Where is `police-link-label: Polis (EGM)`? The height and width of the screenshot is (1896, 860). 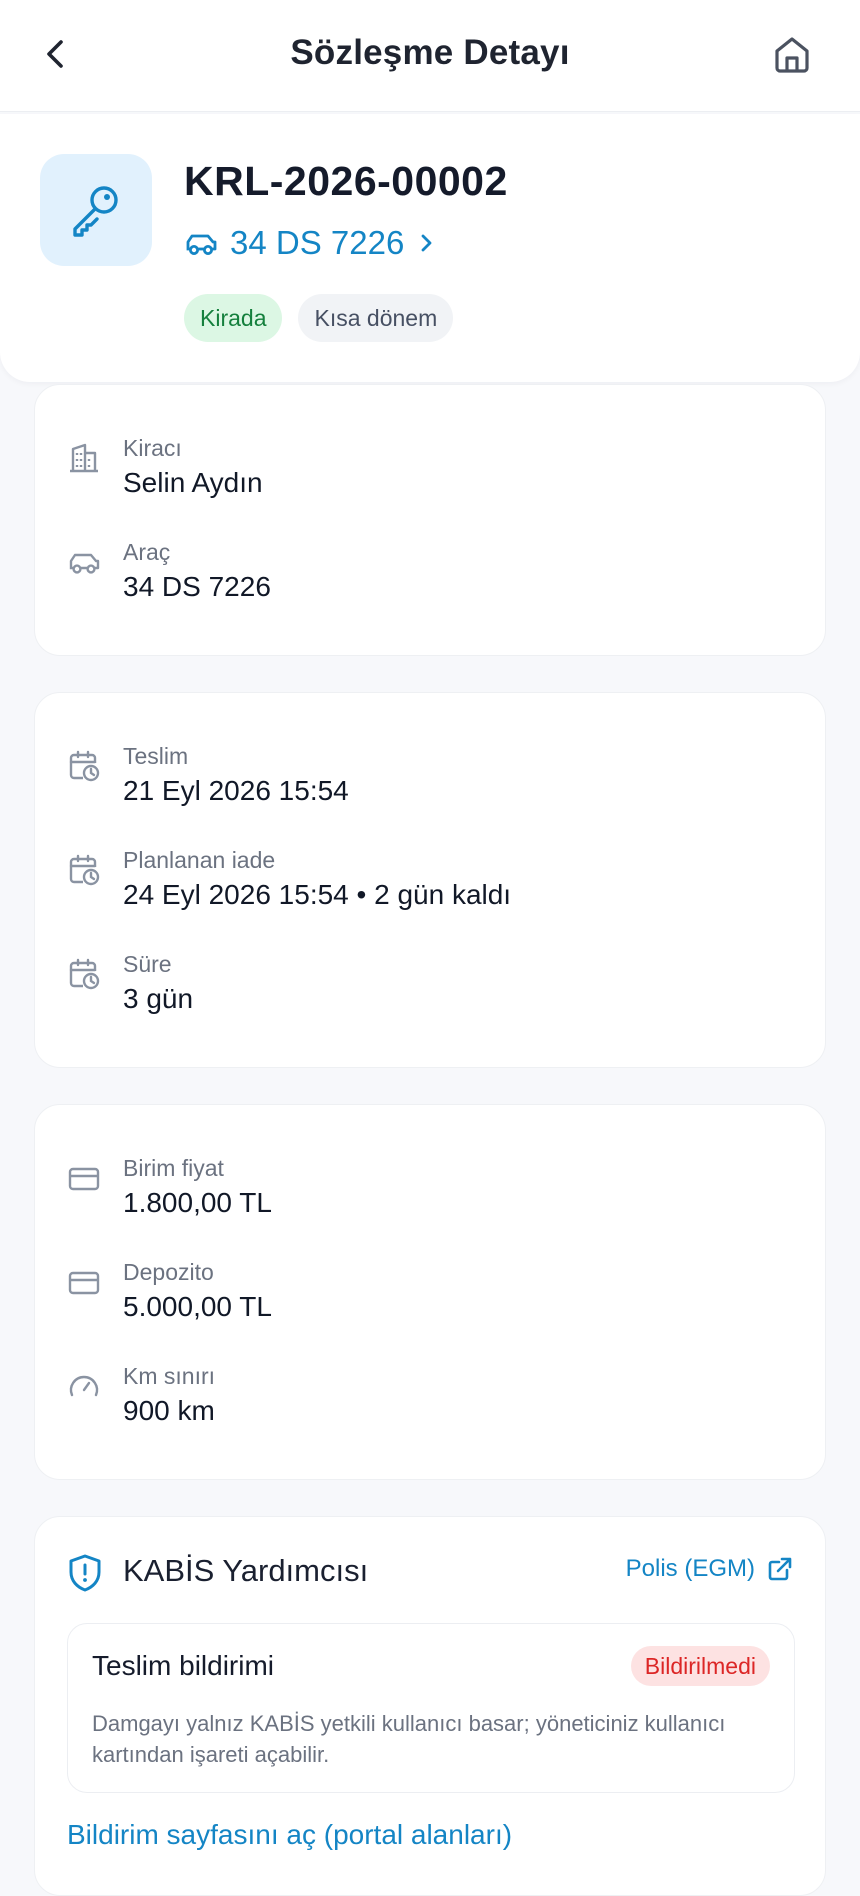
police-link-label: Polis (EGM) is located at coordinates (690, 1568).